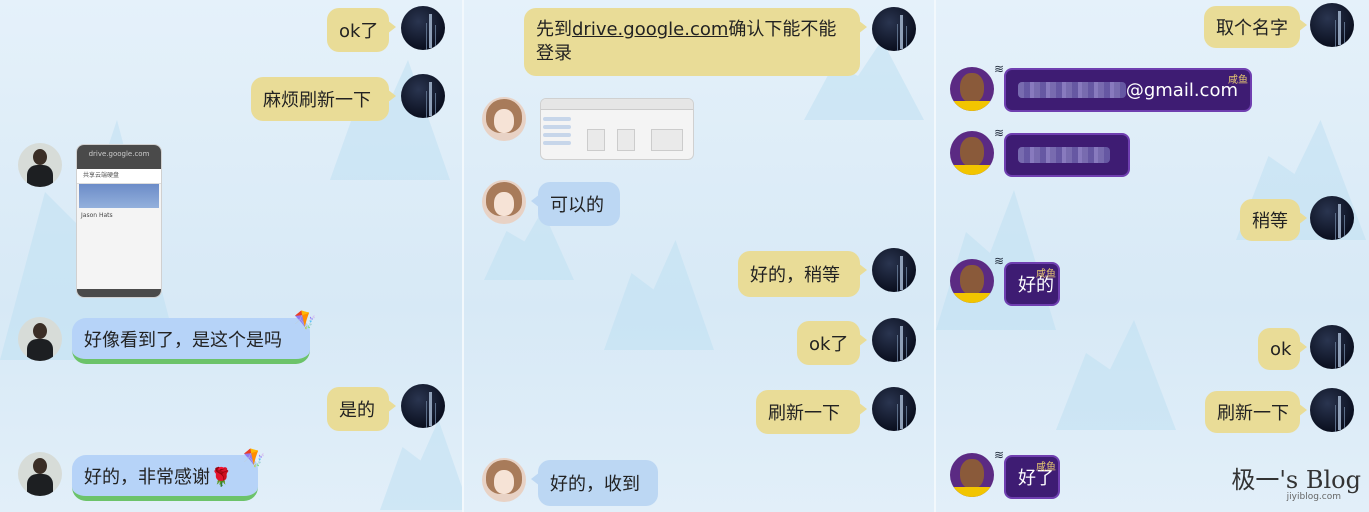  Describe the element at coordinates (119, 196) in the screenshot. I see `phone-banner` at that location.